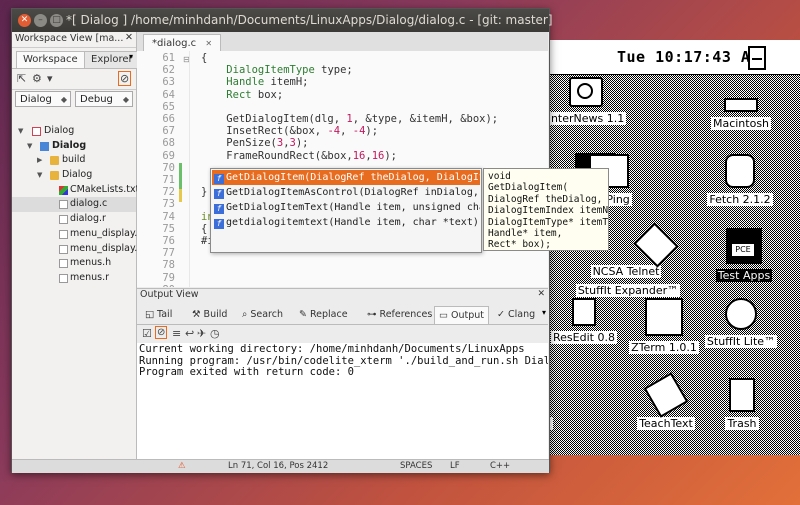 This screenshot has height=505, width=800. I want to click on tree-item: menus.h, so click(74, 263).